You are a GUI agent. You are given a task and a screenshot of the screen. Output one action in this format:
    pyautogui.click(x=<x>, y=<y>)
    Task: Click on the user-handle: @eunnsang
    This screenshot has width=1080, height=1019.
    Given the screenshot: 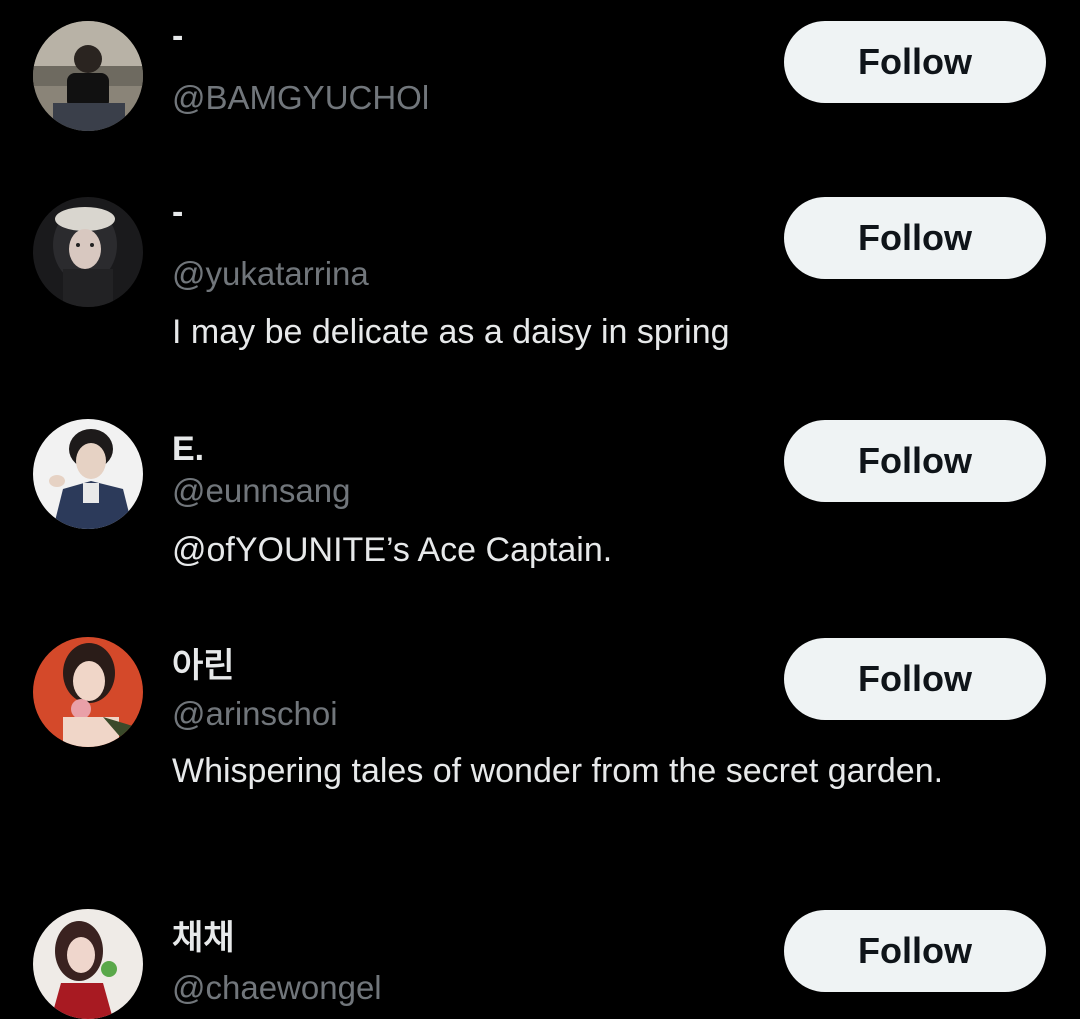 What is the action you would take?
    pyautogui.click(x=261, y=490)
    